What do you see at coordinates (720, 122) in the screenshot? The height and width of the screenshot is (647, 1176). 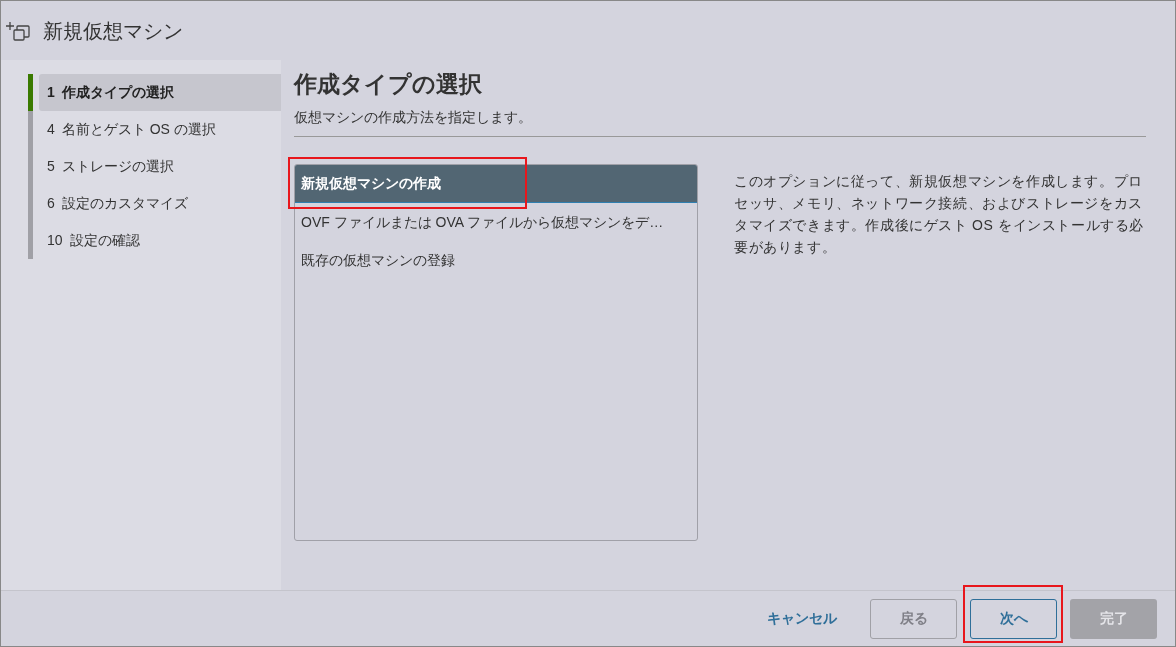 I see `page-subtitle: 仮想マシンの作成方法を指定します。` at bounding box center [720, 122].